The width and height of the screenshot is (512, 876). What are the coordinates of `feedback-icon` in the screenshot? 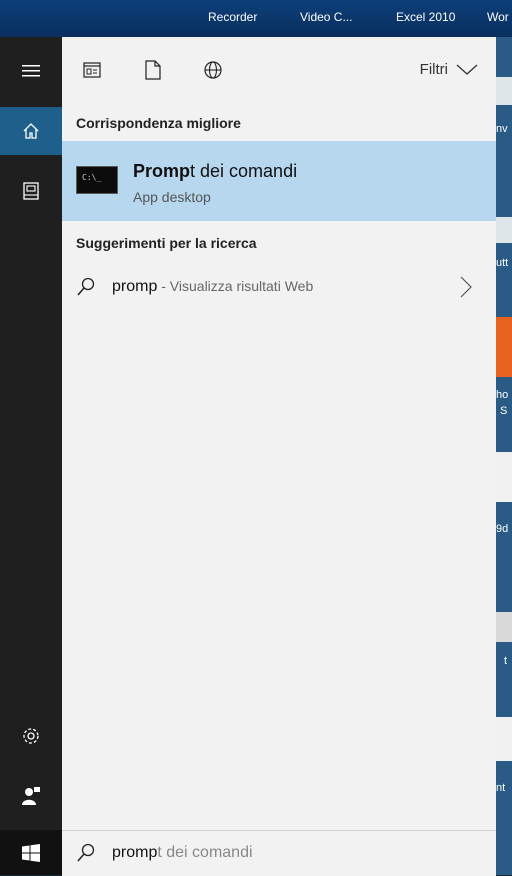 It's located at (31, 796).